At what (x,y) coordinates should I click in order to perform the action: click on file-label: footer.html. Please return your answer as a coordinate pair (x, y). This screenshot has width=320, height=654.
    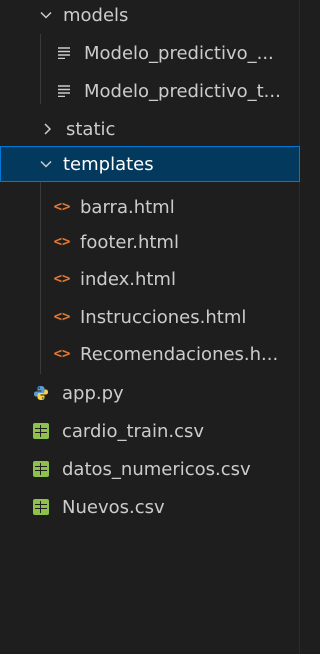
    Looking at the image, I should click on (129, 242).